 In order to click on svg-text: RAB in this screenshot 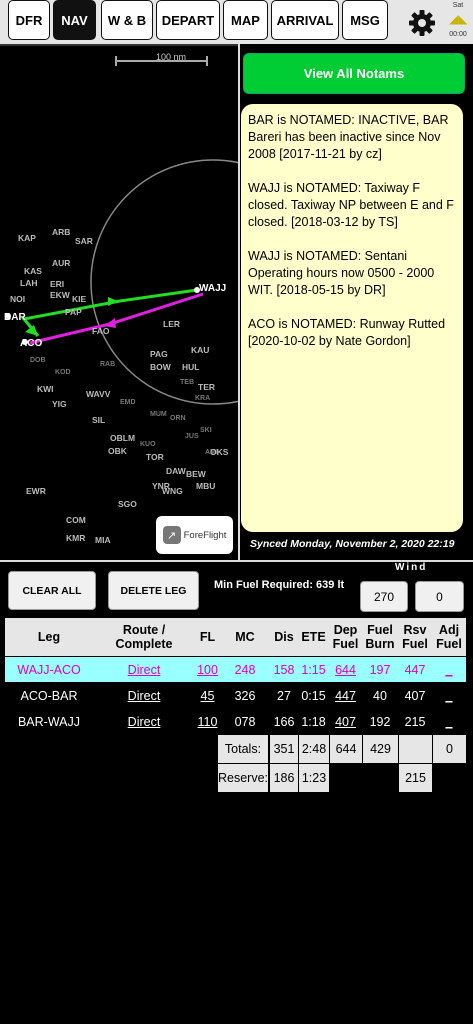, I will do `click(107, 364)`.